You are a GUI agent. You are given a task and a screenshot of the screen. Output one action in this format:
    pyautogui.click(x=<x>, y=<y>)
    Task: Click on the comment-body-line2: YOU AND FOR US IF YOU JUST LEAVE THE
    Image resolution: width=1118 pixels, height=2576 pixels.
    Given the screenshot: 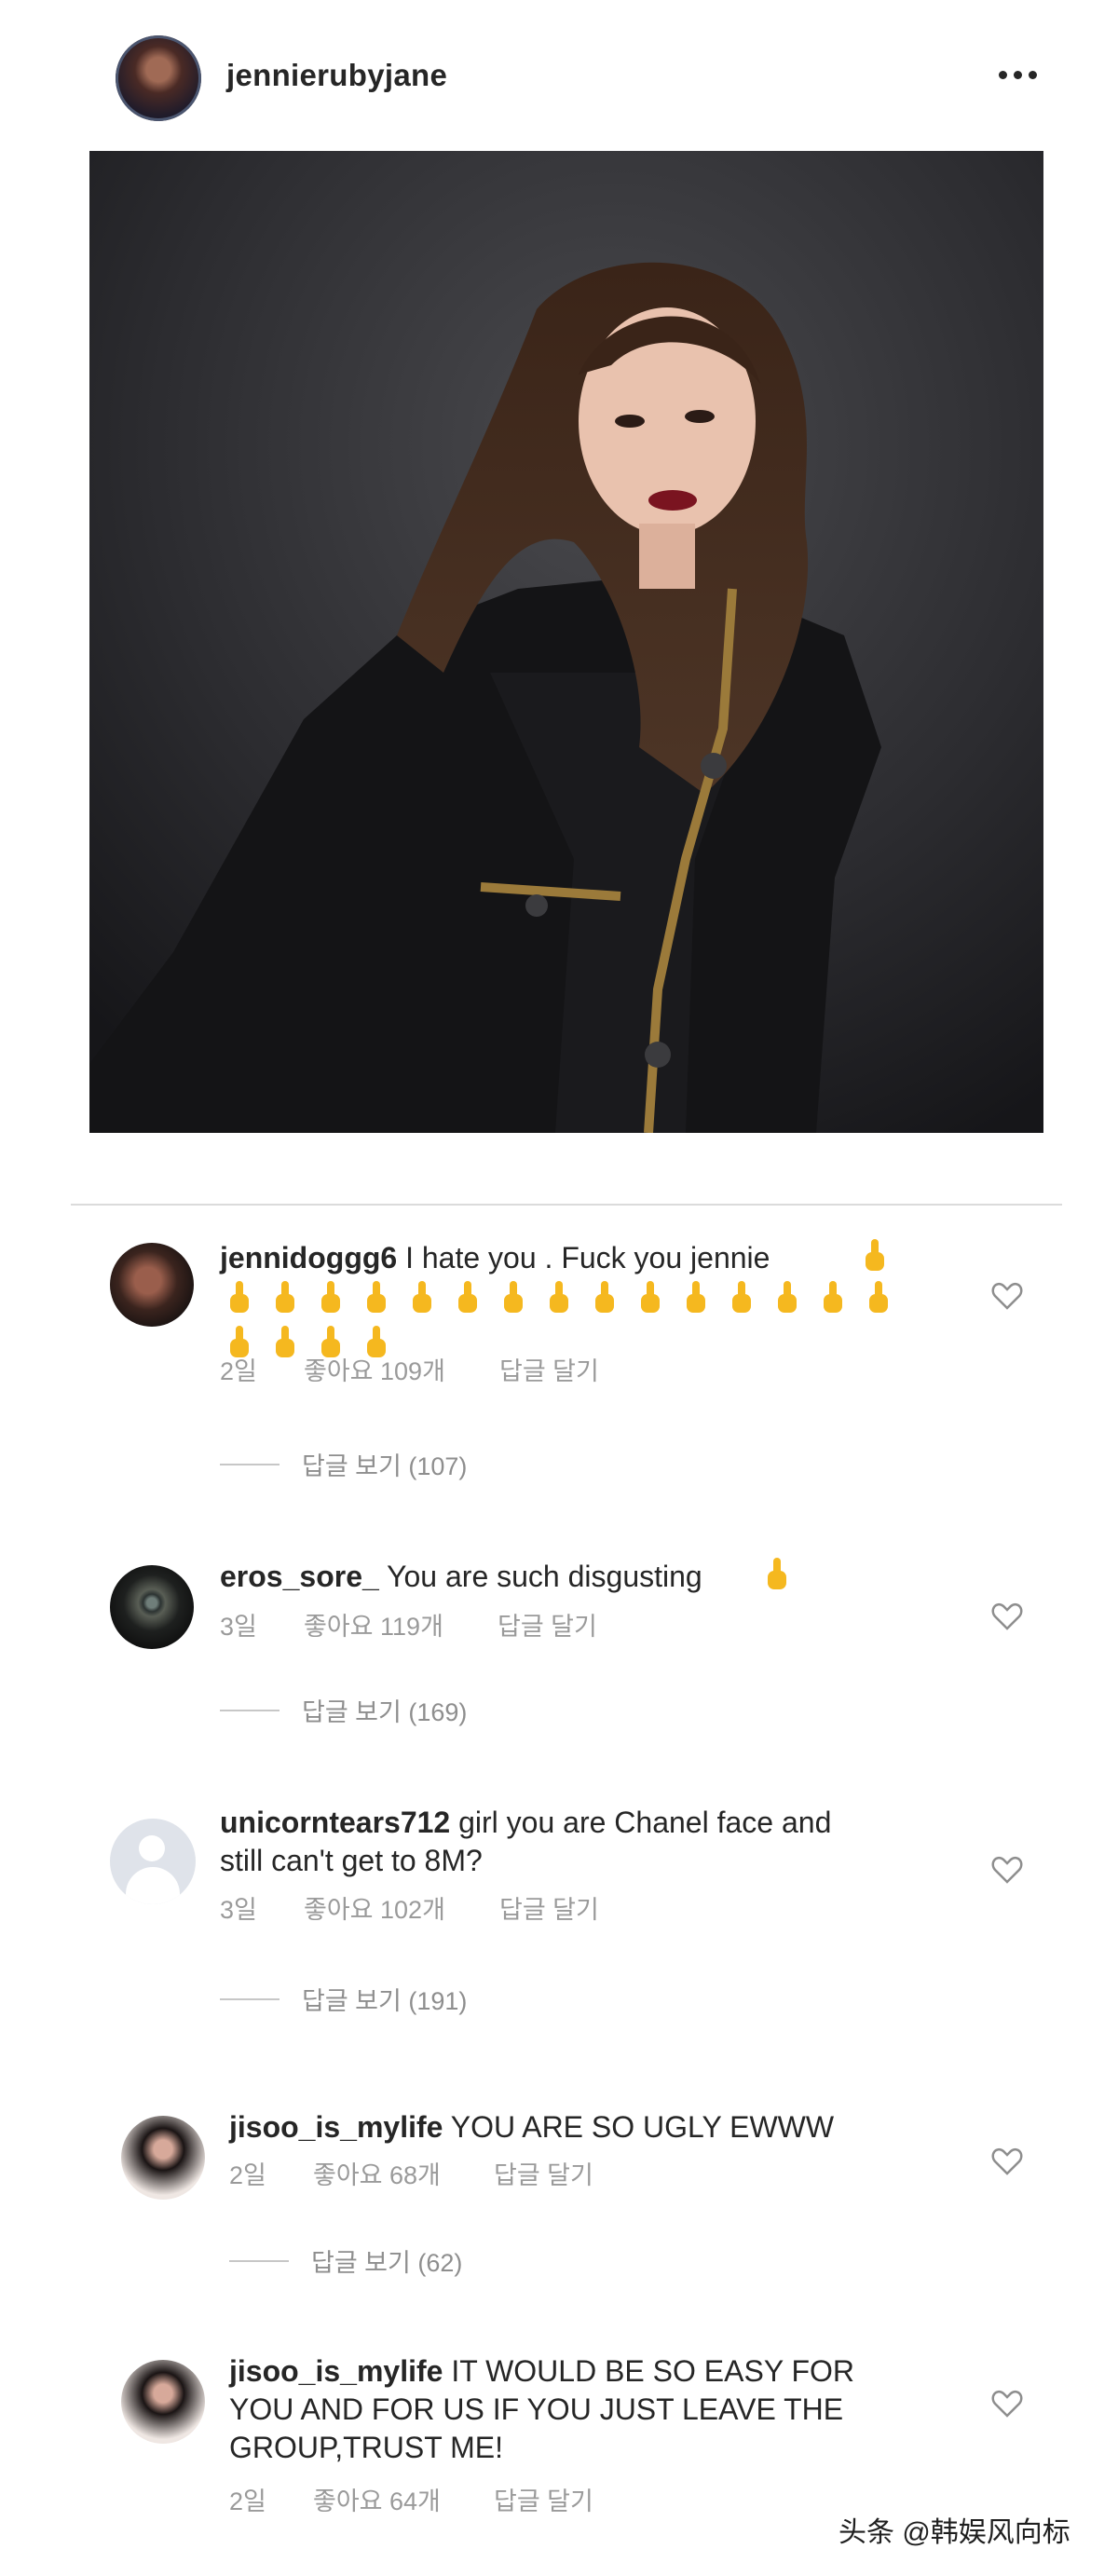 What is the action you would take?
    pyautogui.click(x=536, y=2409)
    